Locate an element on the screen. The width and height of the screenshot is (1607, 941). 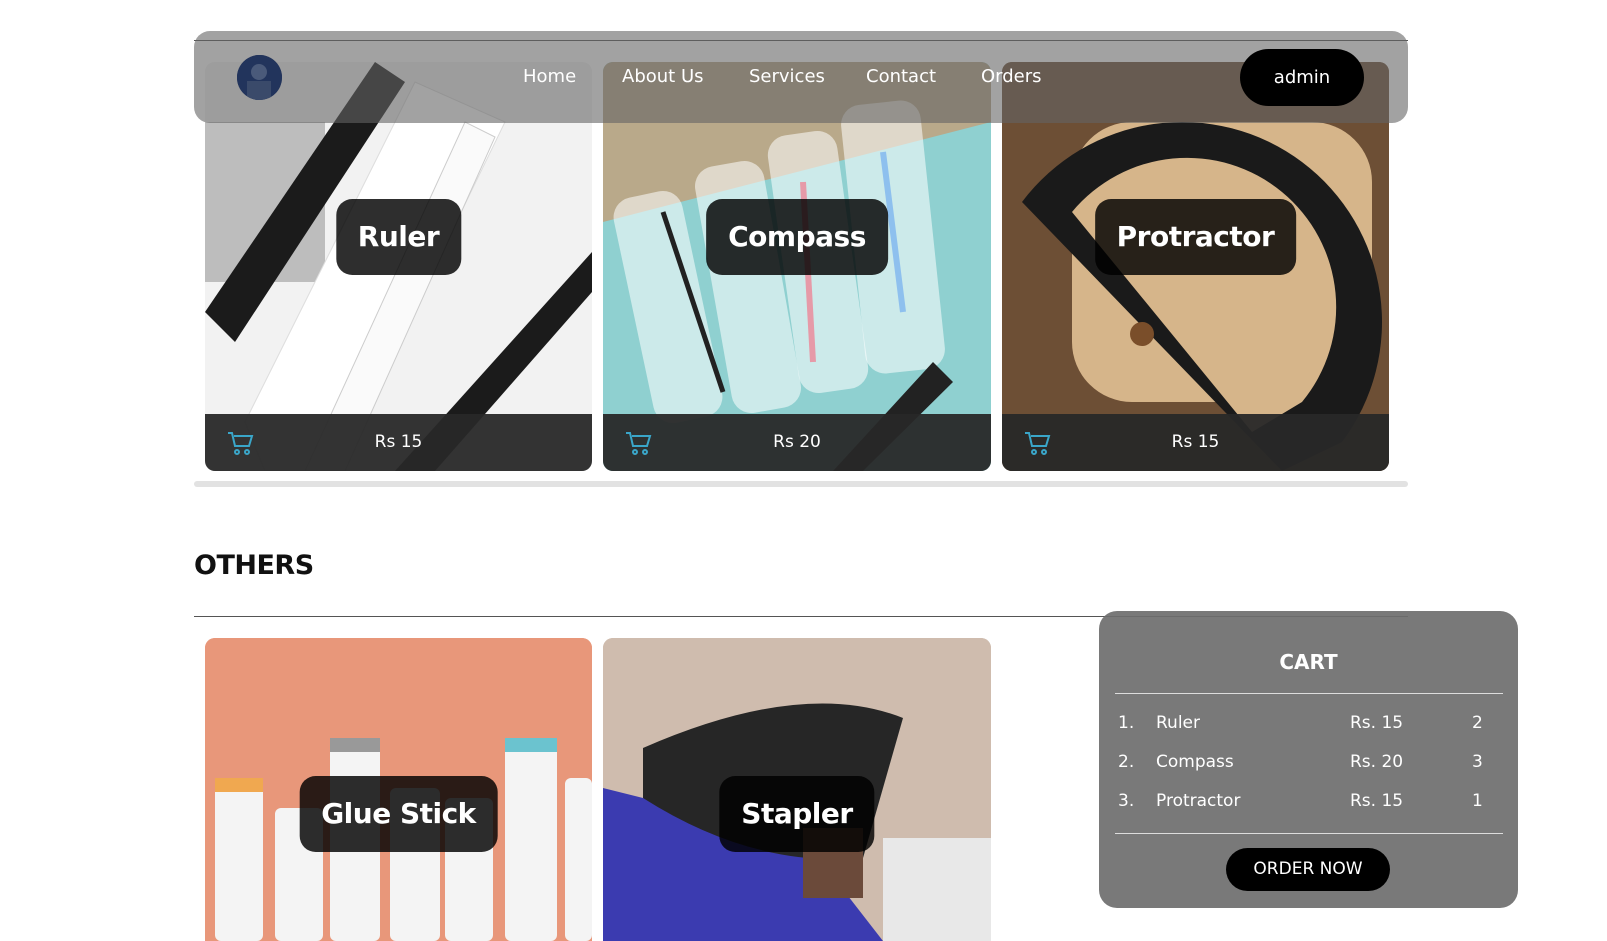
cart-row-qty: 1 is located at coordinates (1477, 801).